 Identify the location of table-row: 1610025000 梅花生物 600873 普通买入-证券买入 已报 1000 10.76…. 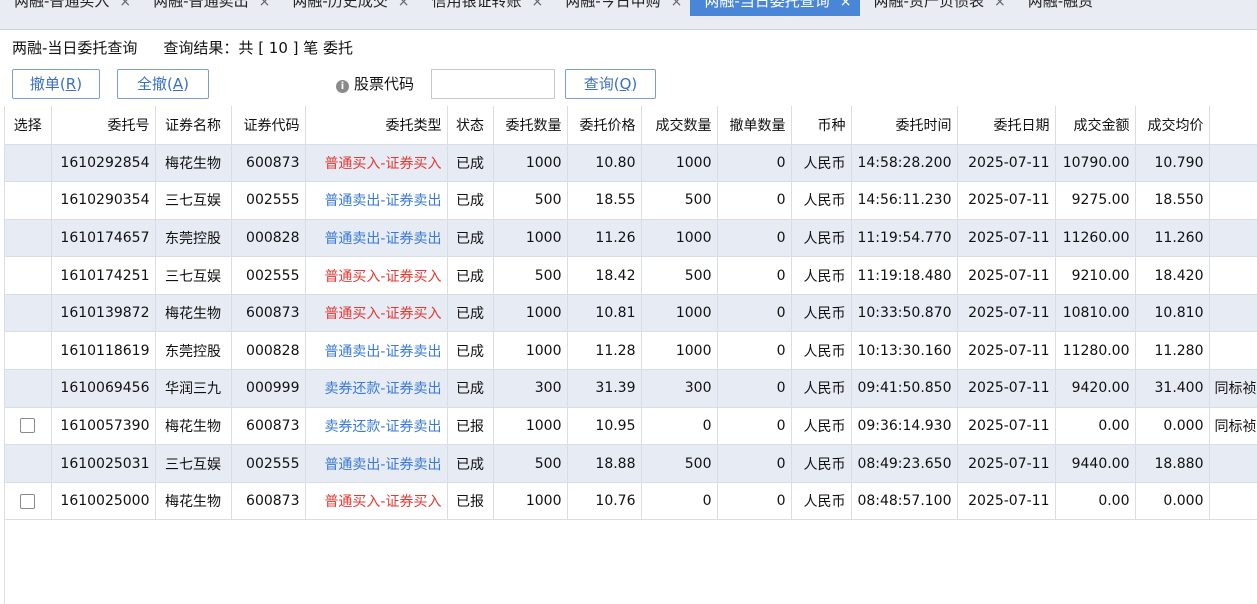
(631, 501).